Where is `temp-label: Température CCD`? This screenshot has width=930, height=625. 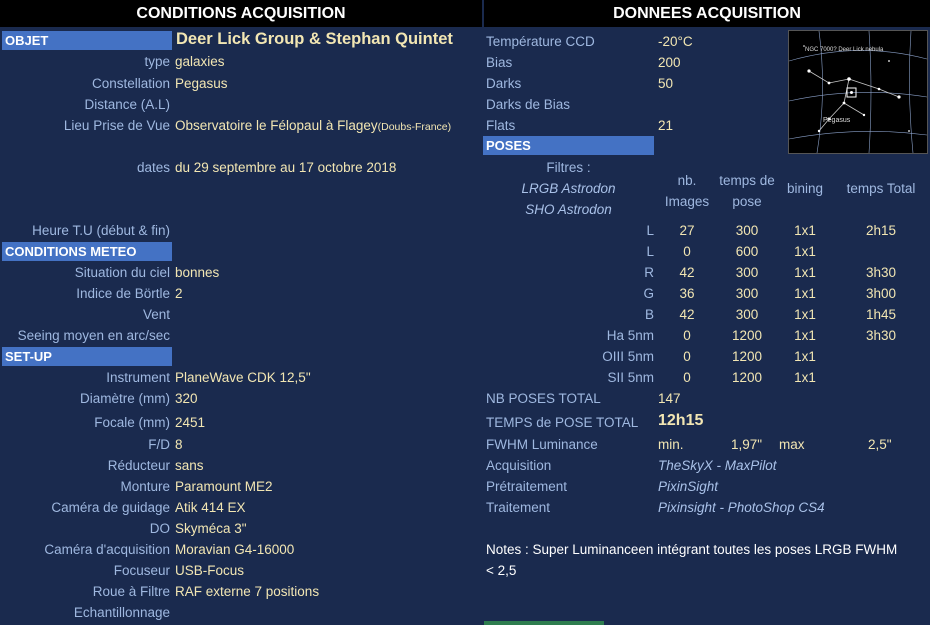 temp-label: Température CCD is located at coordinates (540, 41).